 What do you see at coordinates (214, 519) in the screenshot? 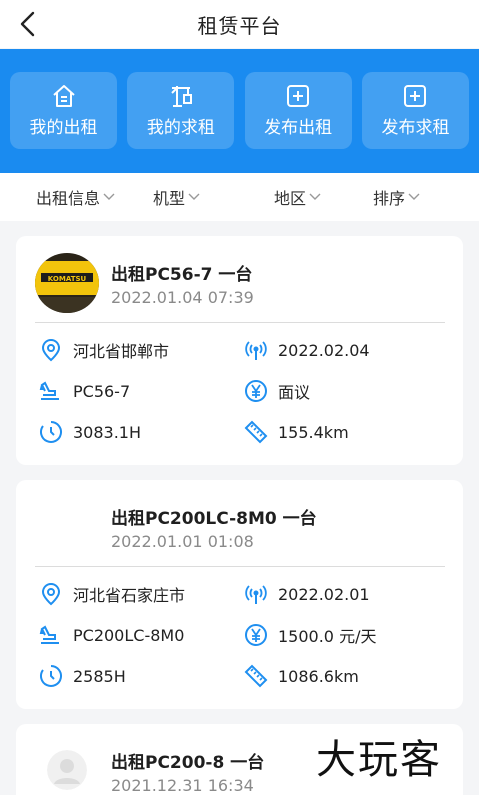
I see `listing-title: 出租PC200LC-8M0 一台` at bounding box center [214, 519].